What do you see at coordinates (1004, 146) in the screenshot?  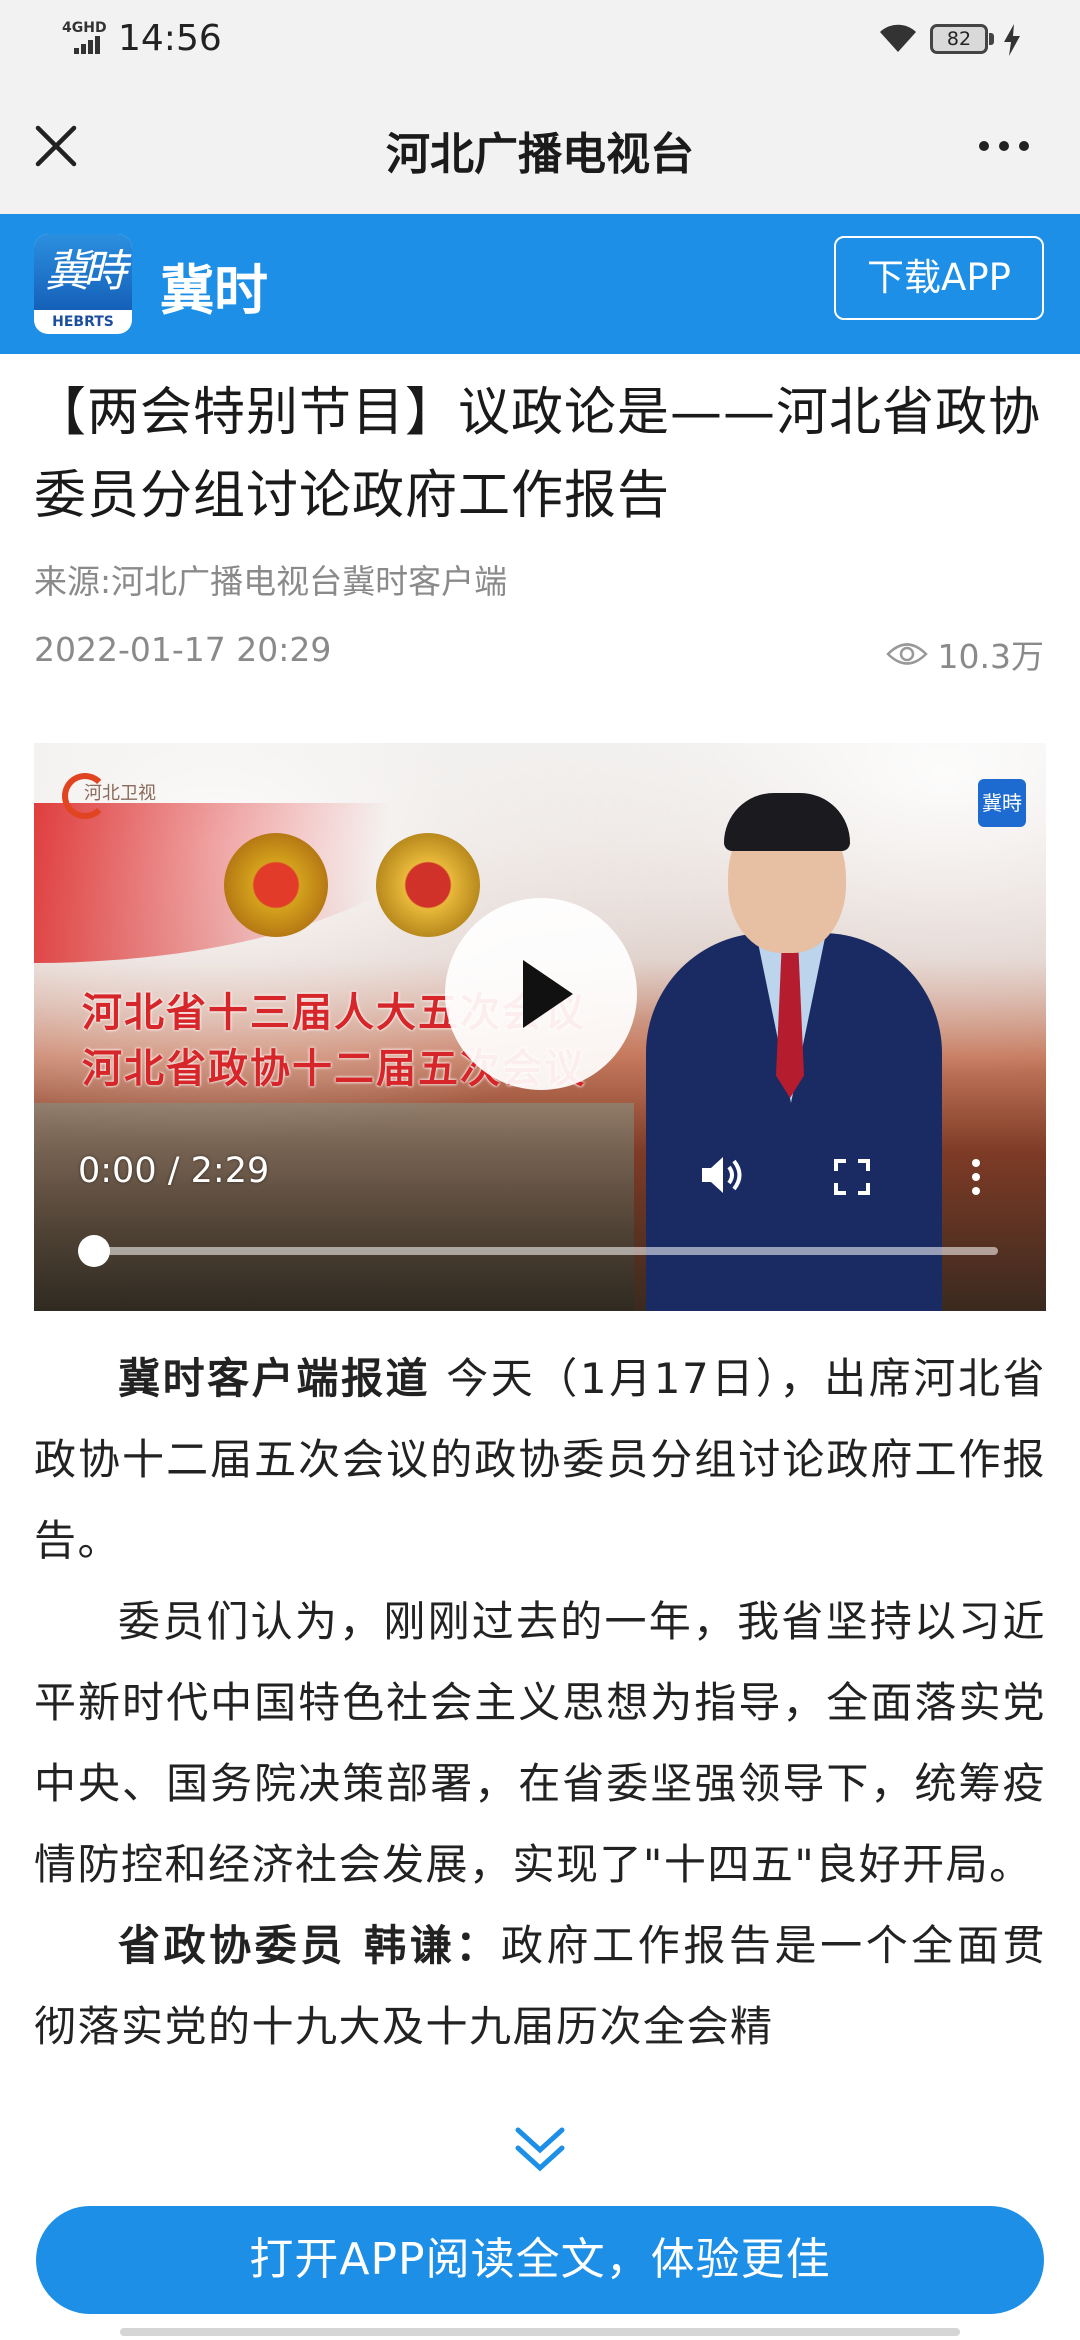 I see `more-icon` at bounding box center [1004, 146].